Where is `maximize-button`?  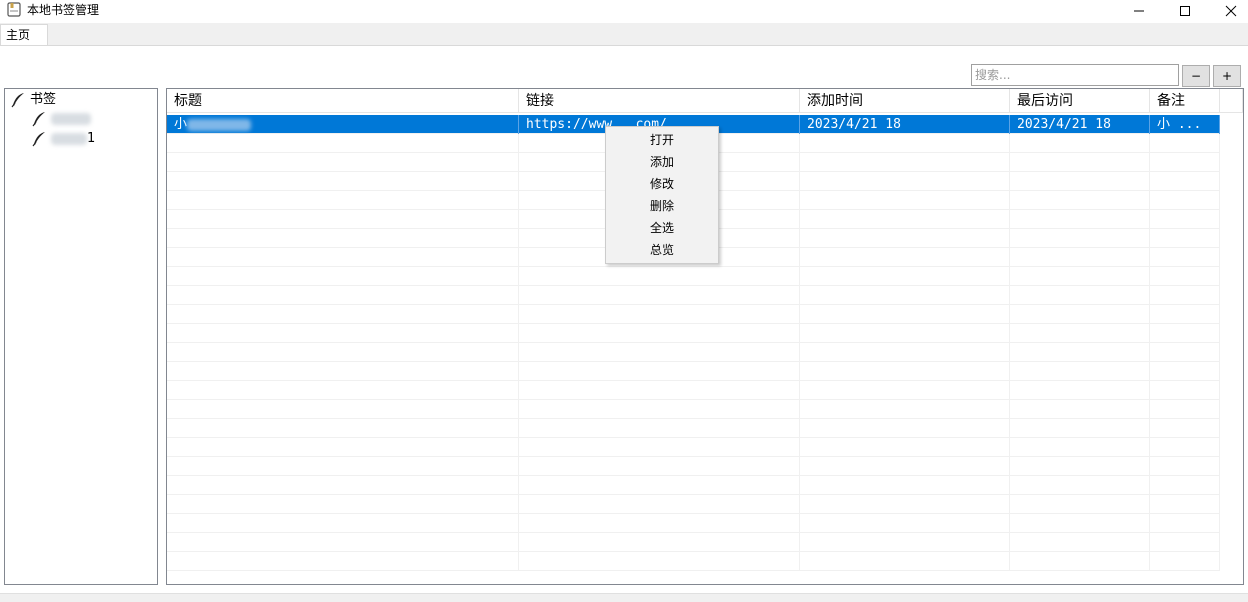 maximize-button is located at coordinates (1185, 11).